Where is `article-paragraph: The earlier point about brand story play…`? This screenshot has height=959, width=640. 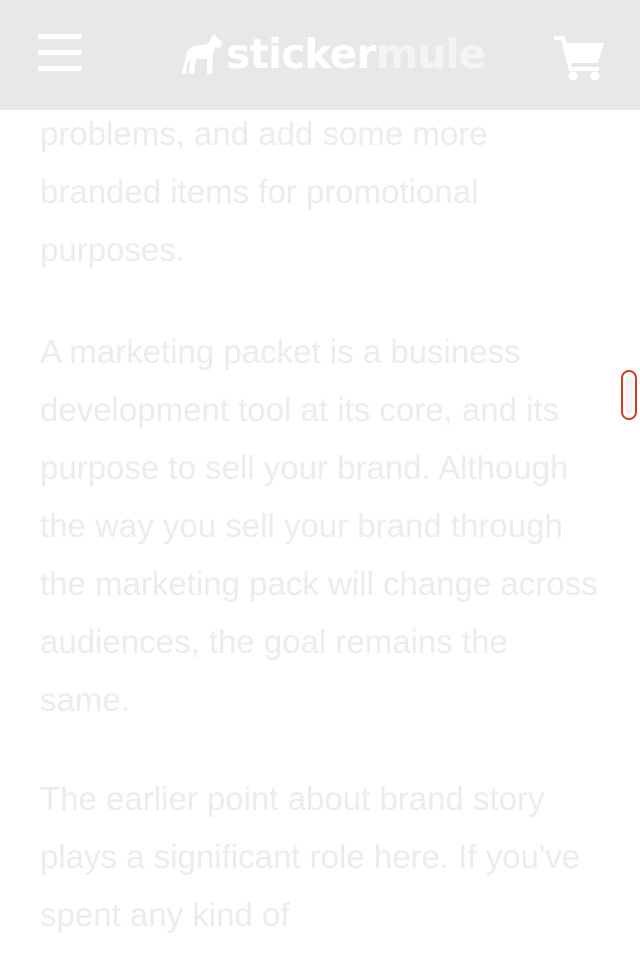
article-paragraph: The earlier point about brand story play… is located at coordinates (310, 856).